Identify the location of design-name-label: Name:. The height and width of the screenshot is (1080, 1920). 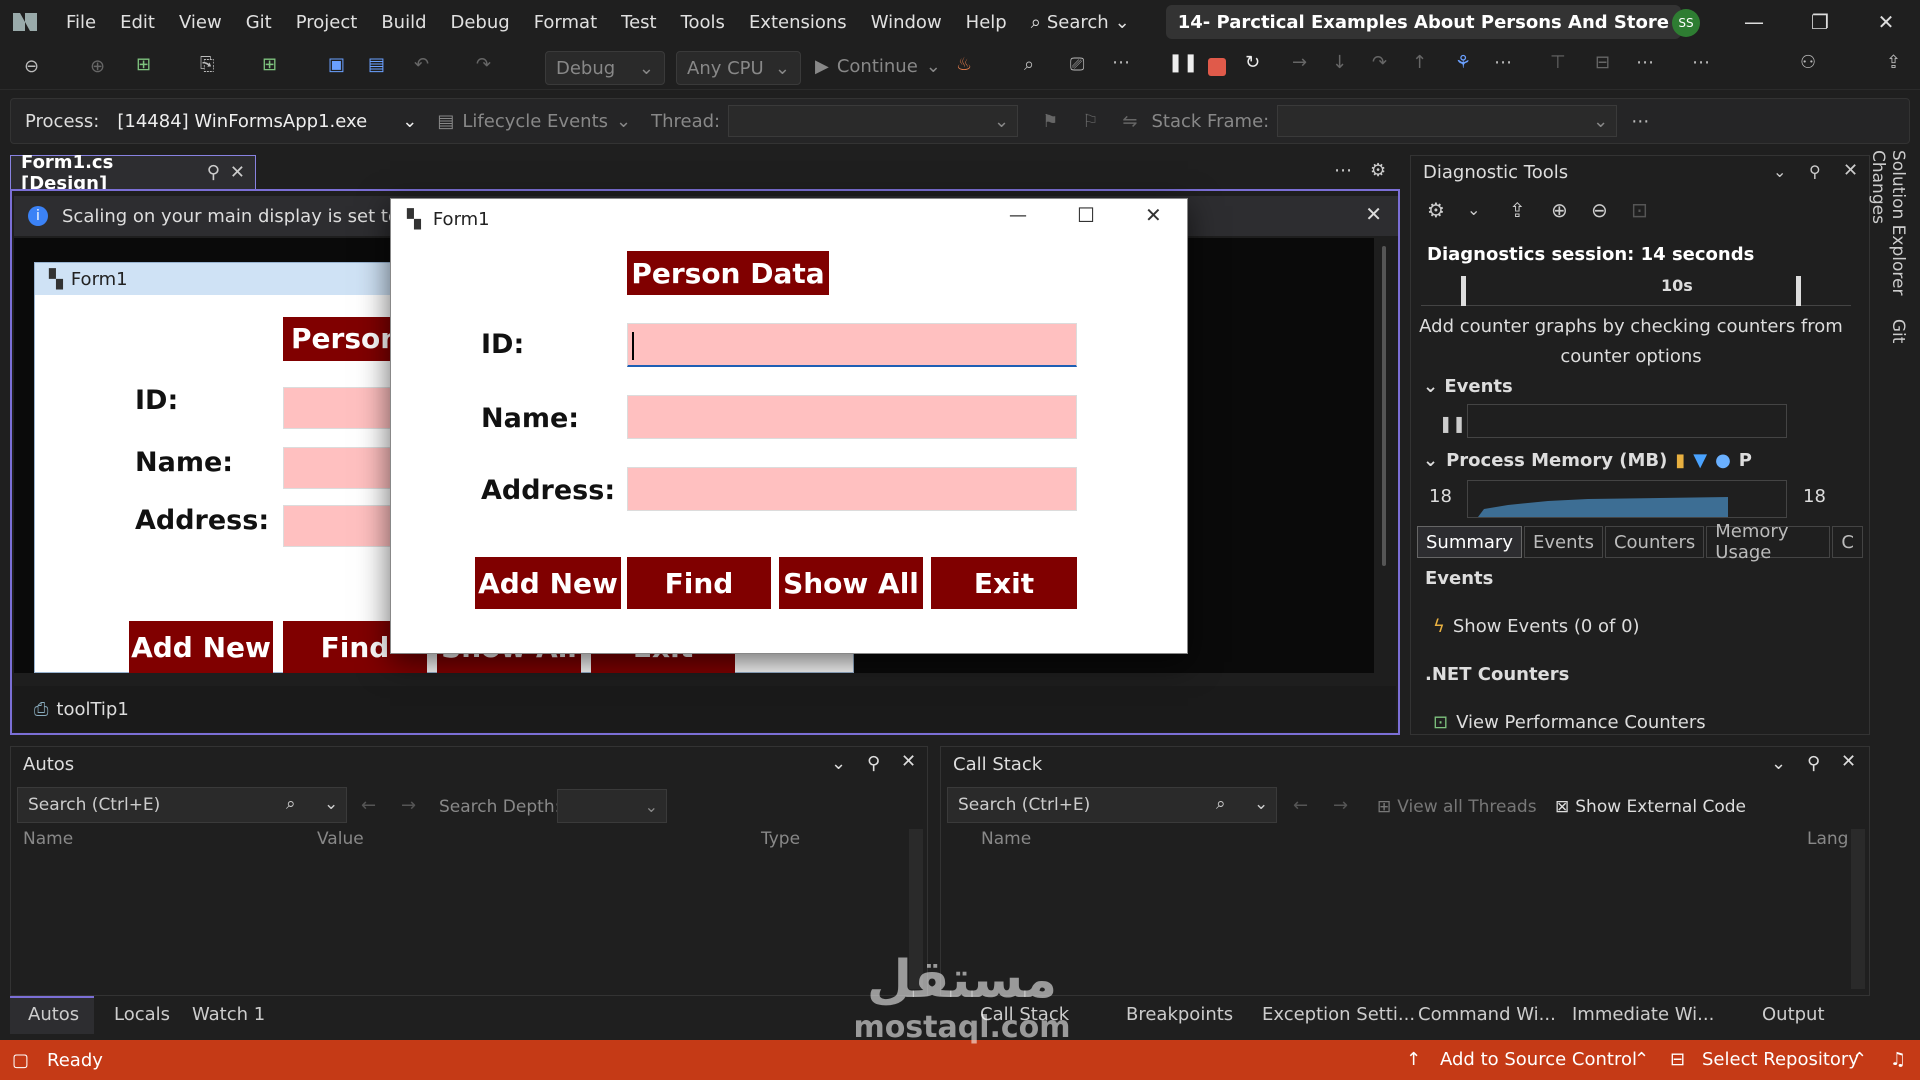
(184, 462).